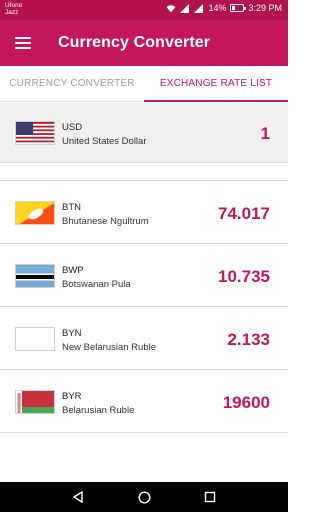 The height and width of the screenshot is (512, 320). I want to click on home-circle-icon, so click(144, 497).